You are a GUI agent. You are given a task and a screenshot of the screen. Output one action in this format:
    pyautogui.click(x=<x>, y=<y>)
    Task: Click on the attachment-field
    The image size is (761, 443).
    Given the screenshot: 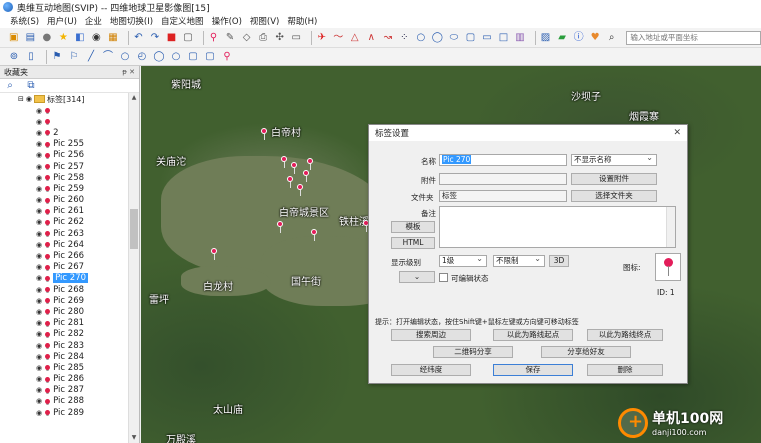 What is the action you would take?
    pyautogui.click(x=503, y=179)
    